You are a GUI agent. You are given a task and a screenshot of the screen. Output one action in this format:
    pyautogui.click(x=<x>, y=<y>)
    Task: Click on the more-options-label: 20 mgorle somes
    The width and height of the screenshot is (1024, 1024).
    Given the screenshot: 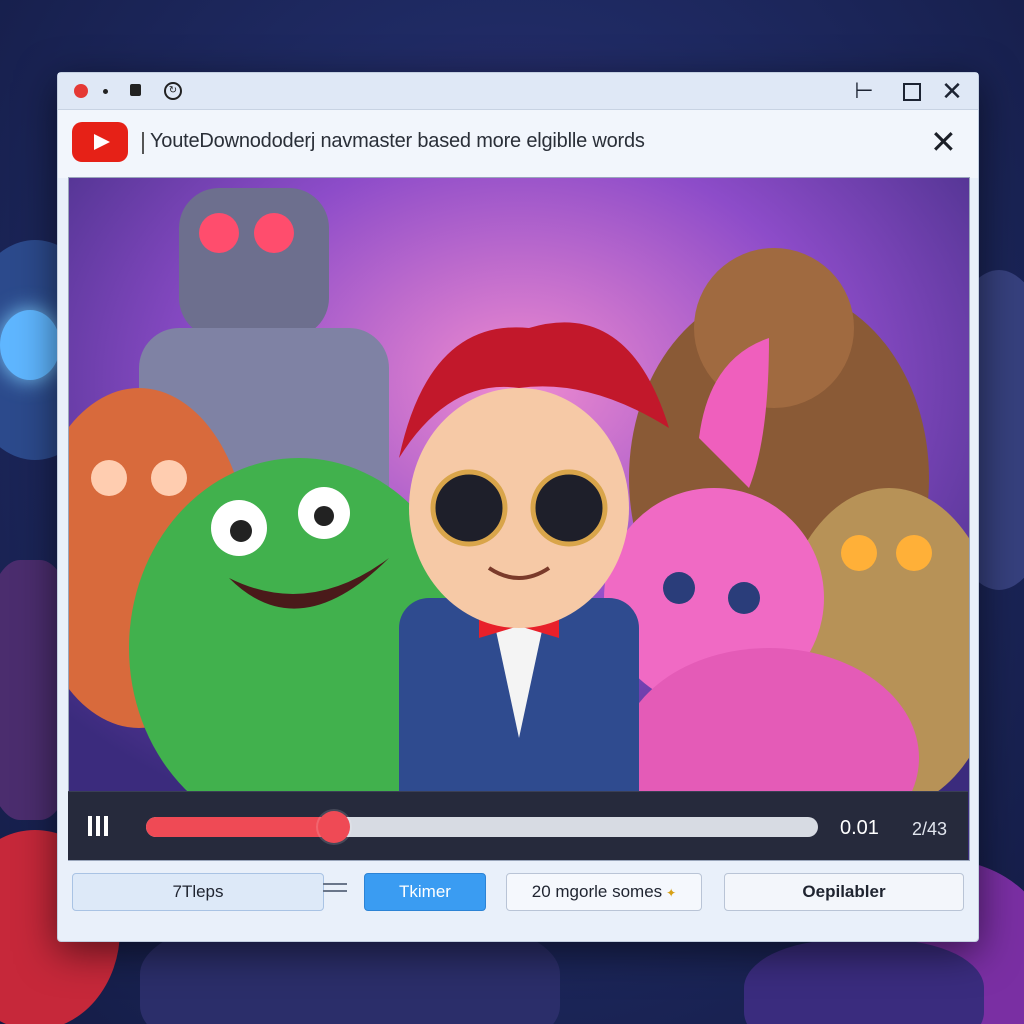 What is the action you would take?
    pyautogui.click(x=597, y=891)
    